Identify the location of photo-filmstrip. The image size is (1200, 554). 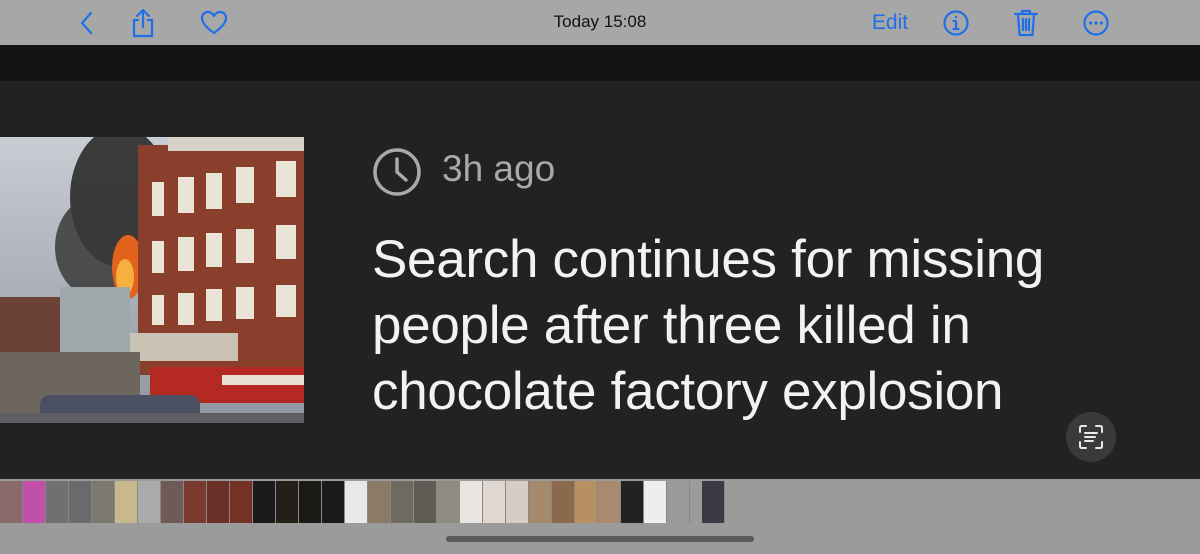
(600, 516).